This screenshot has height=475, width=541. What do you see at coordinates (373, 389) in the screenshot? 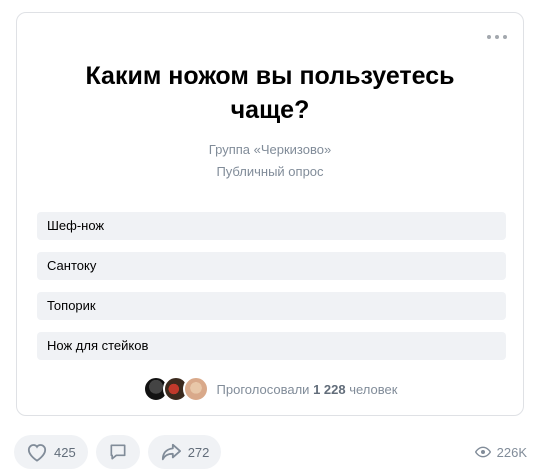
I see `voters-suffix: человек` at bounding box center [373, 389].